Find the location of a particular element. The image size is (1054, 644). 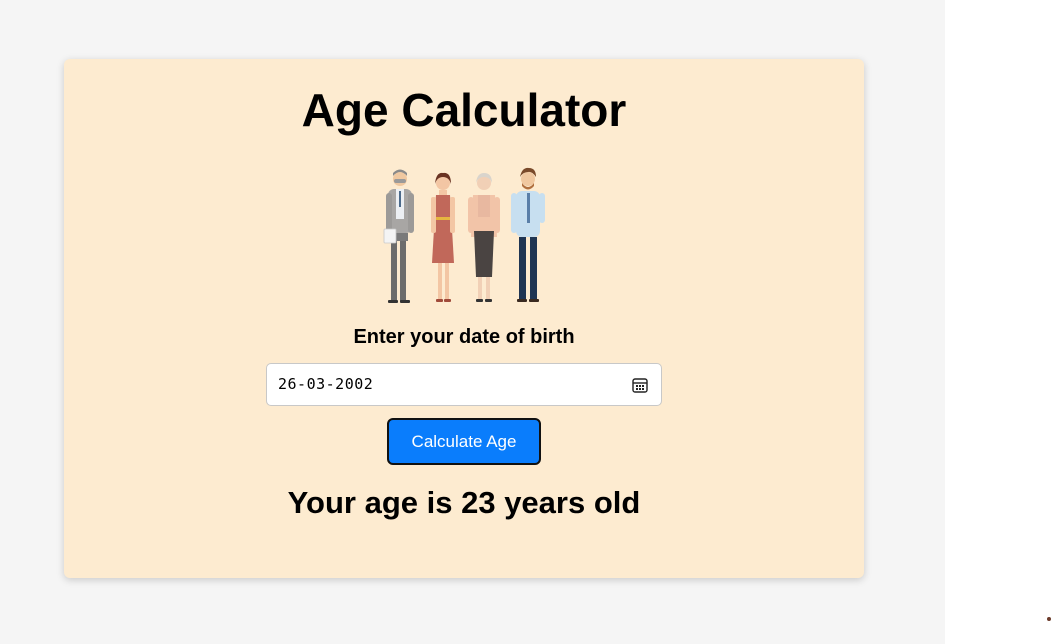

cursor-dot is located at coordinates (1049, 619).